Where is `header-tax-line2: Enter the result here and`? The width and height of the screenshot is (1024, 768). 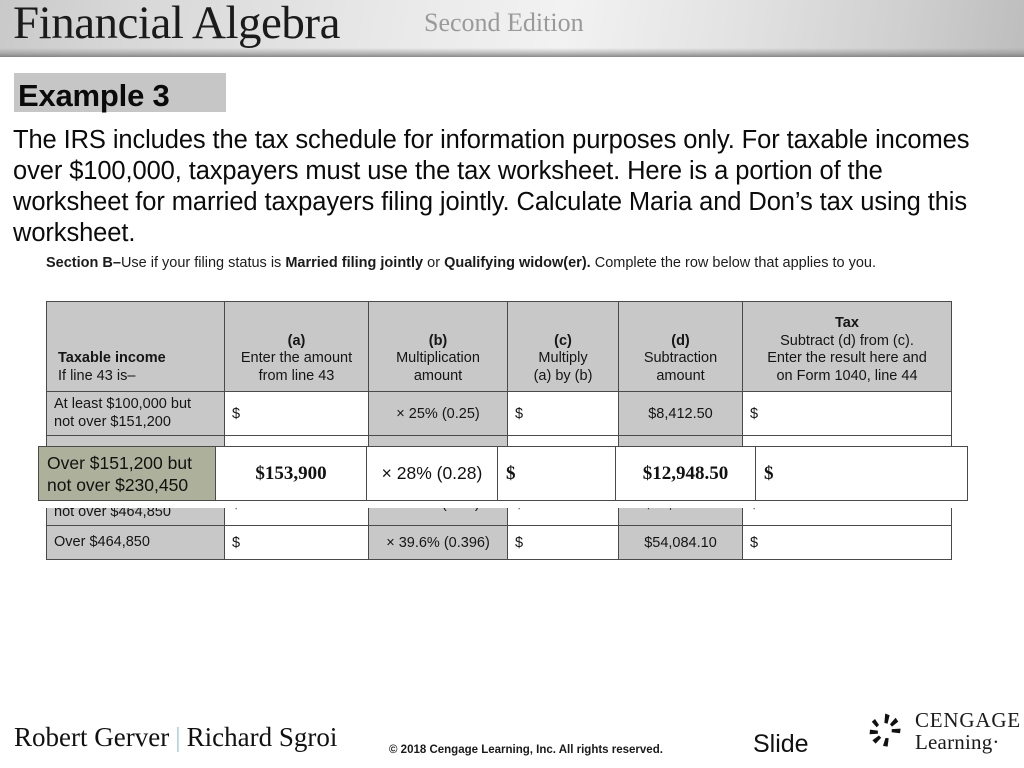 header-tax-line2: Enter the result here and is located at coordinates (847, 358).